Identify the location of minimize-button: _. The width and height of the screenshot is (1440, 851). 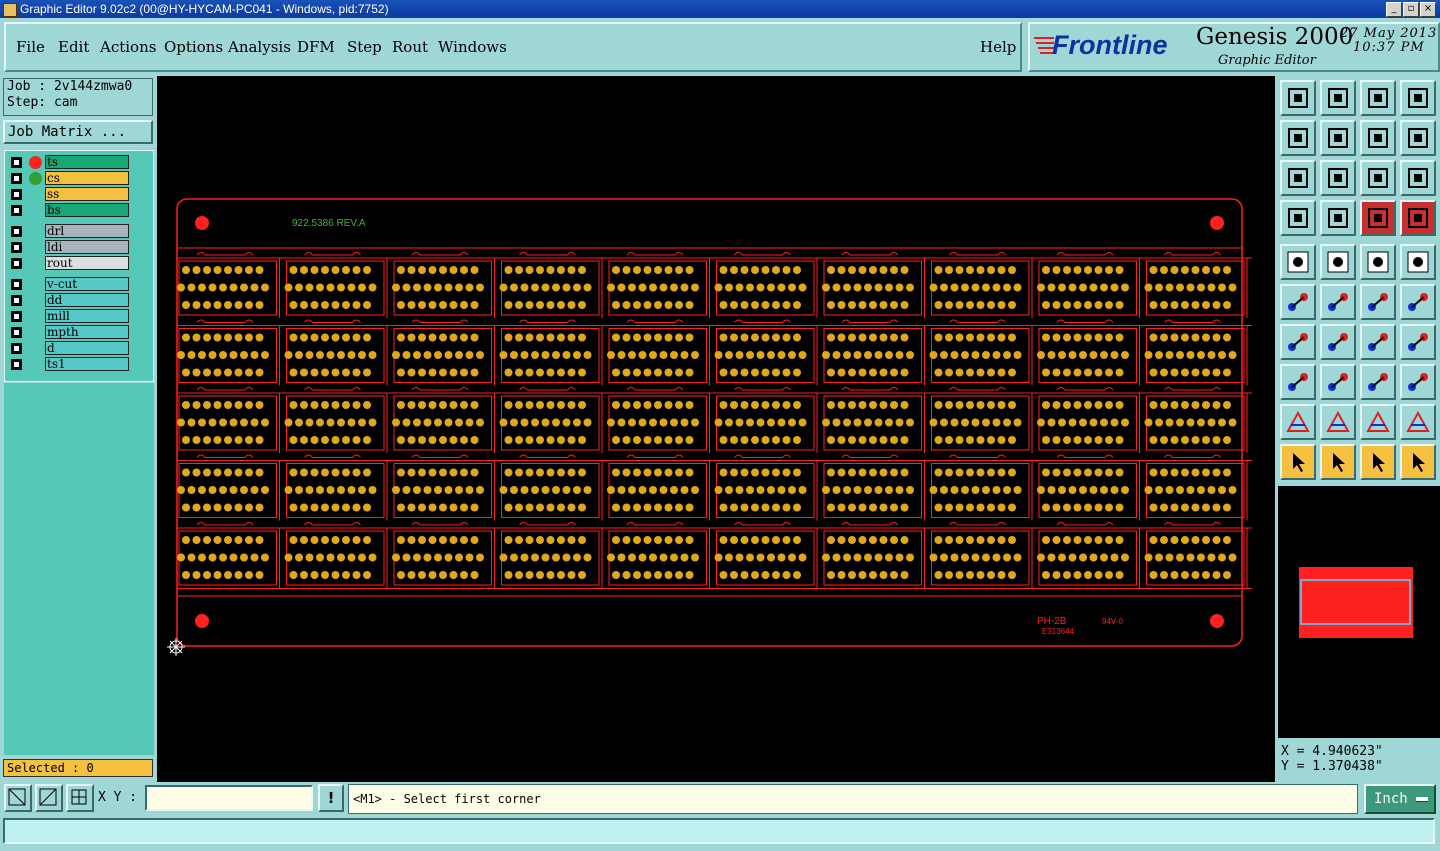
(1394, 9).